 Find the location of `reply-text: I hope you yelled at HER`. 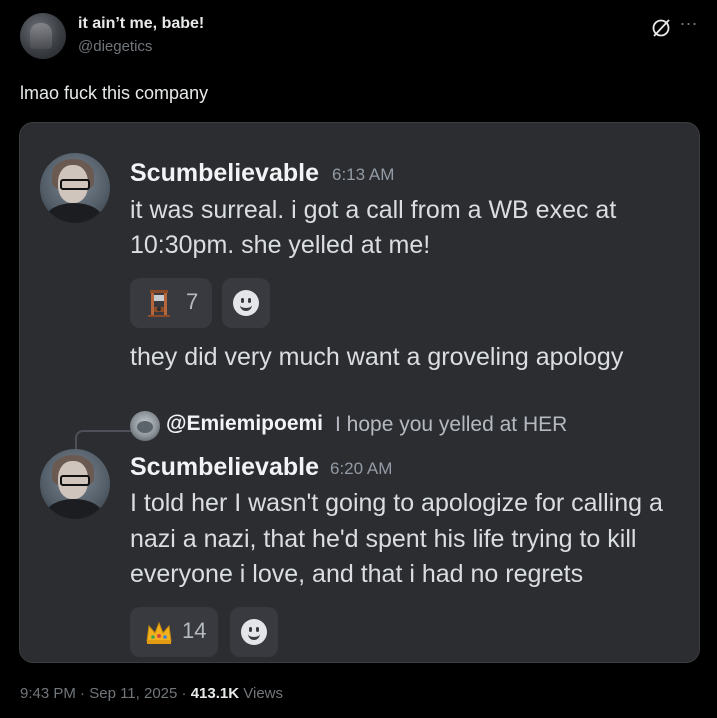

reply-text: I hope you yelled at HER is located at coordinates (451, 424).